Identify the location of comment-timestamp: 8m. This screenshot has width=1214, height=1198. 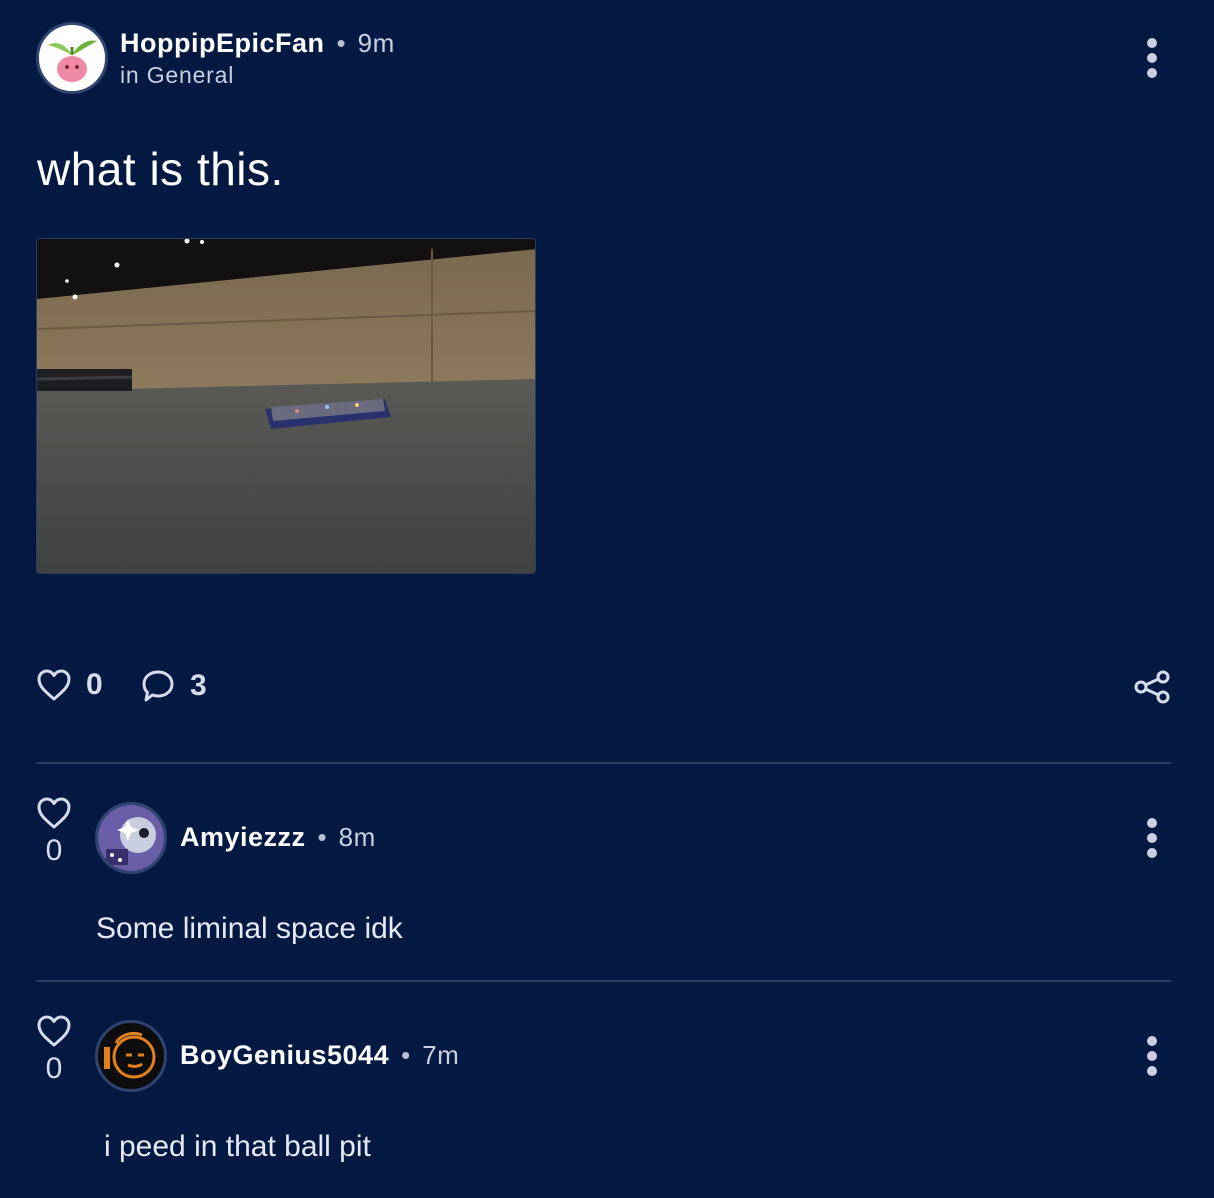
(357, 837).